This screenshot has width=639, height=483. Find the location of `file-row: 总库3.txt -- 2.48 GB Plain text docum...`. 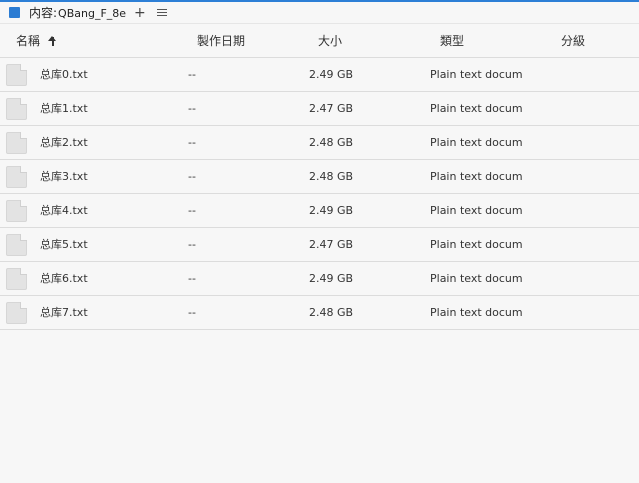

file-row: 总库3.txt -- 2.48 GB Plain text docum... is located at coordinates (319, 177).